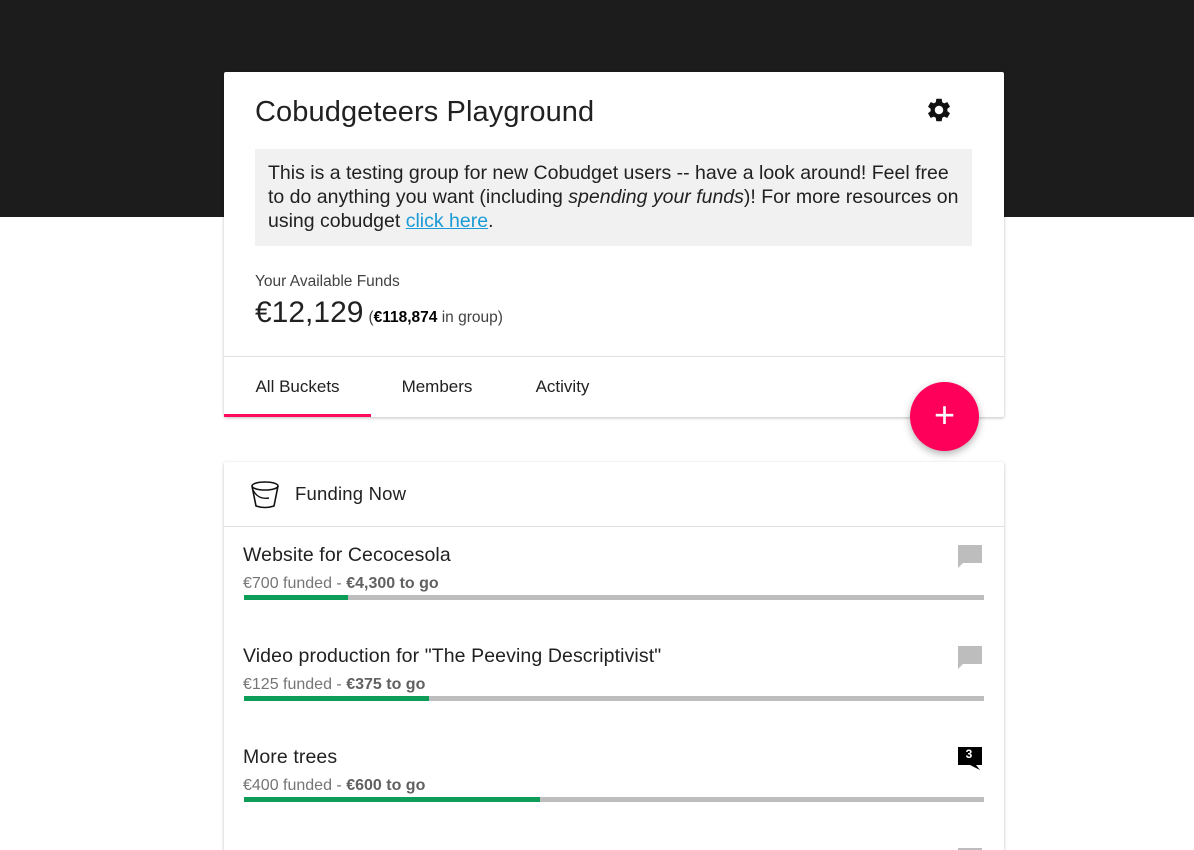  What do you see at coordinates (297, 387) in the screenshot?
I see `tab-all-buckets: All Buckets` at bounding box center [297, 387].